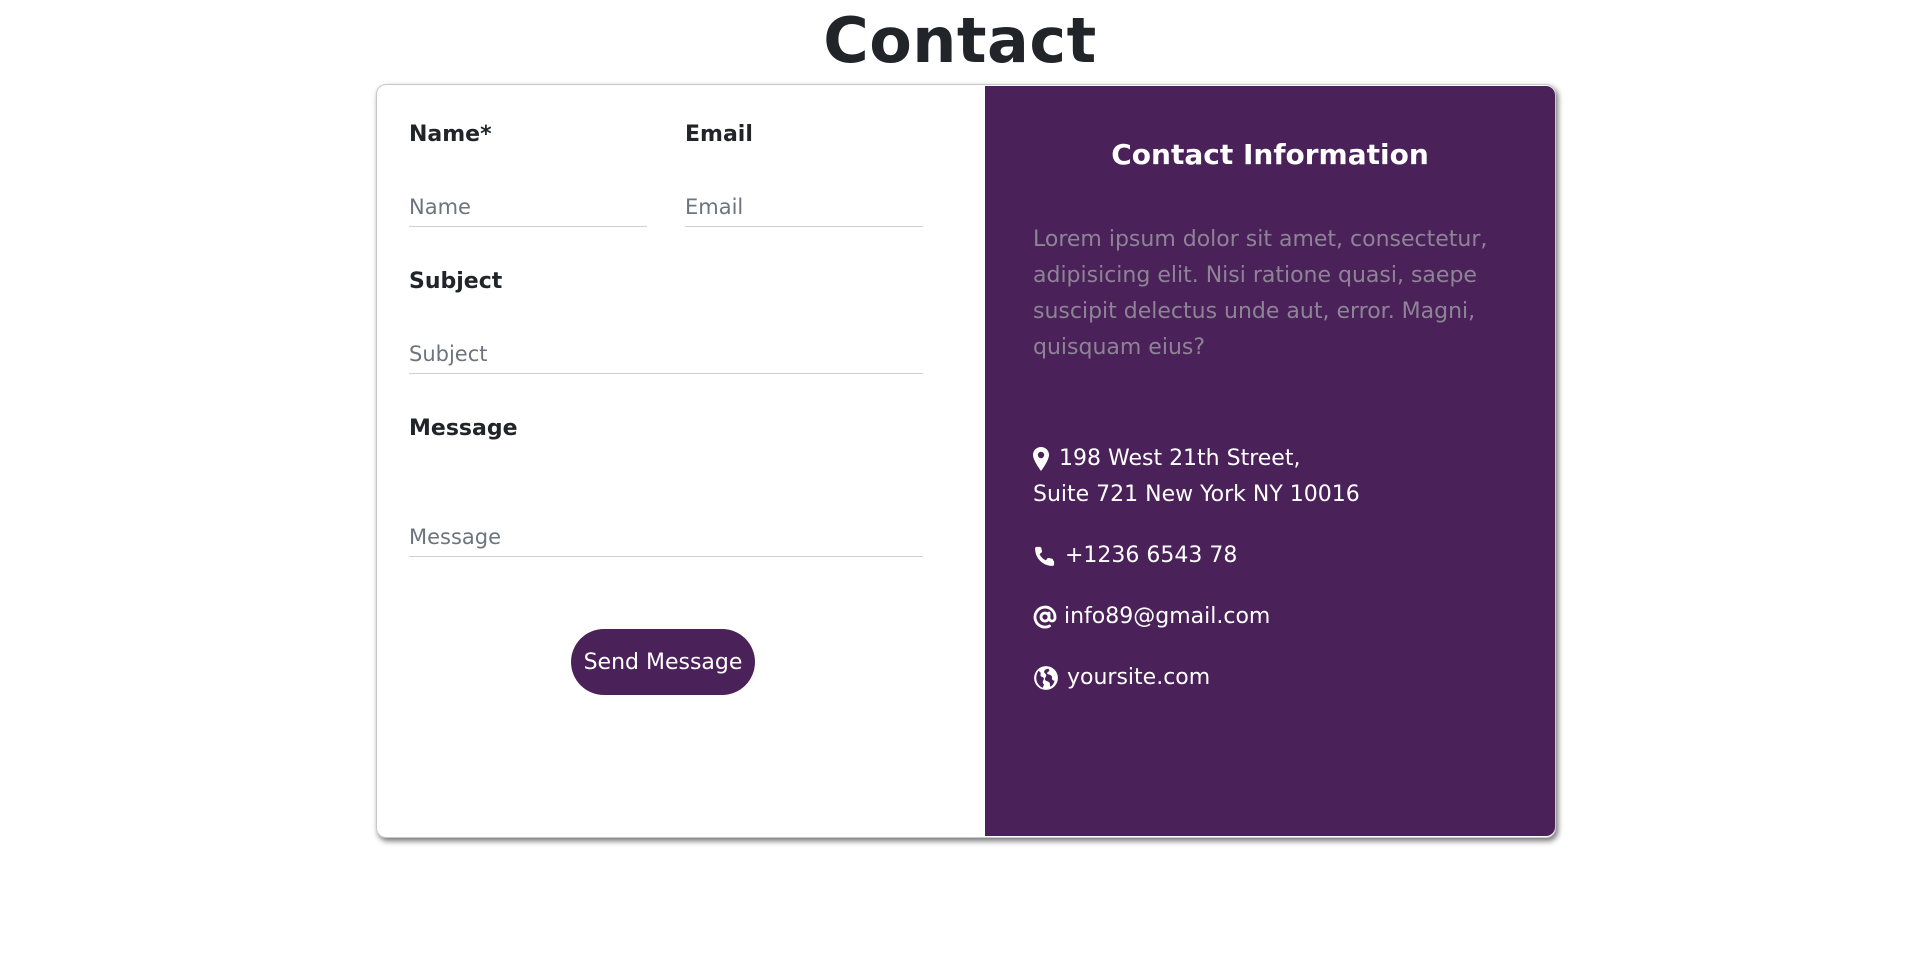  I want to click on phone-text: +1236 6543 78, so click(1151, 555).